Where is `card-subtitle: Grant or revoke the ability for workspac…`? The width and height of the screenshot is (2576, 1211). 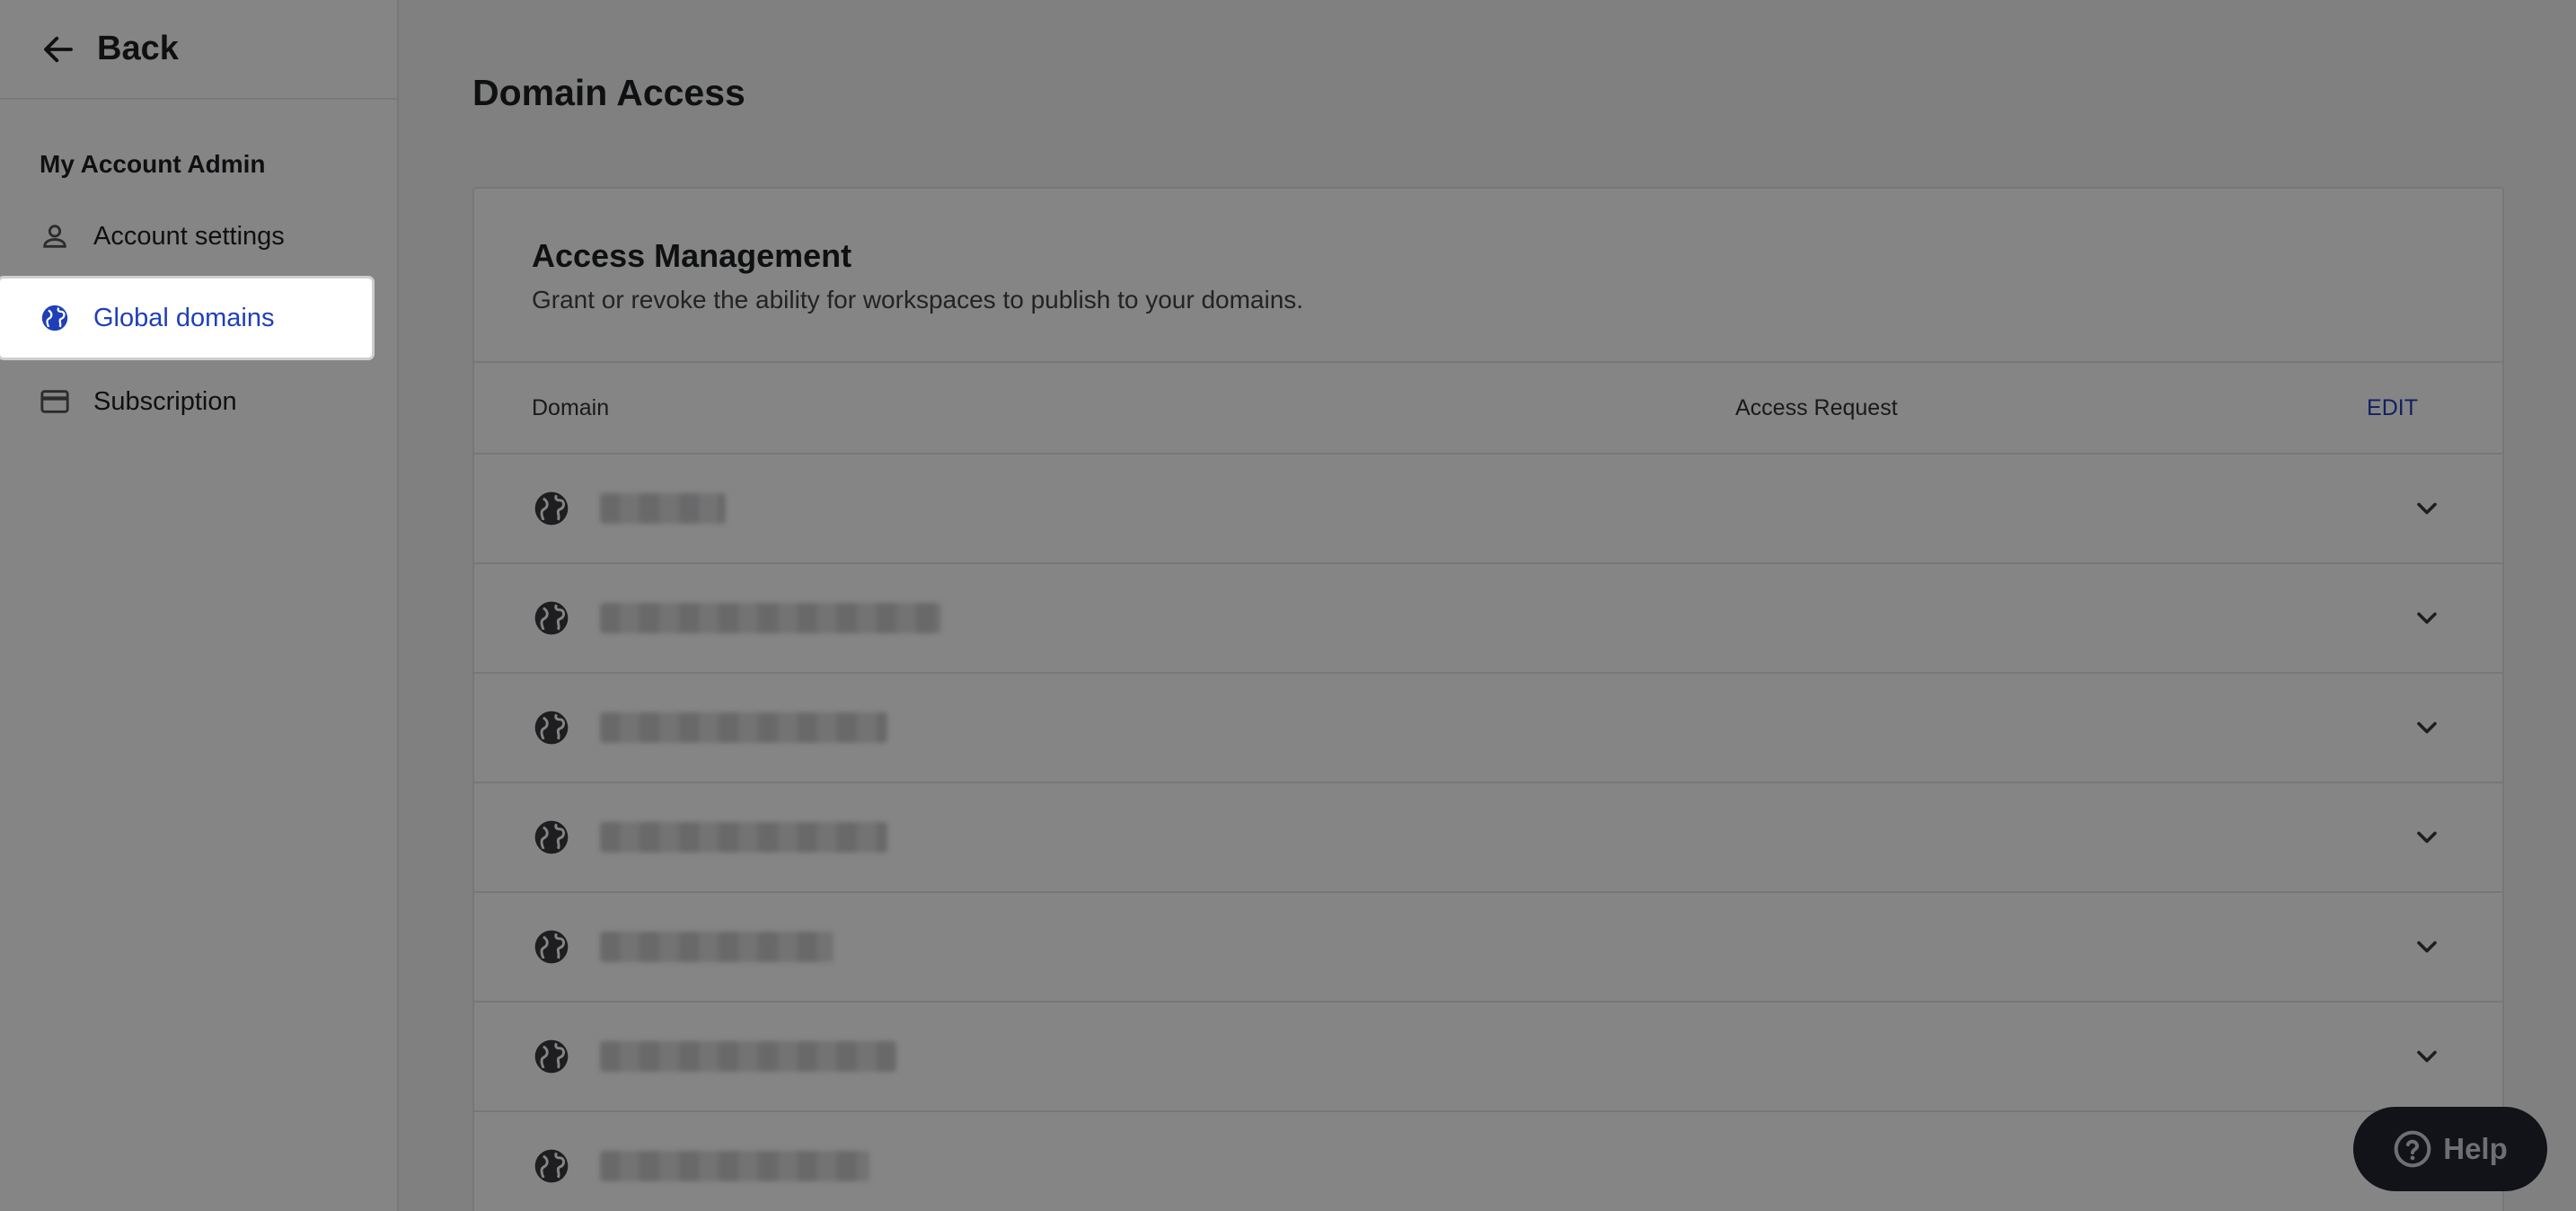
card-subtitle: Grant or revoke the ability for workspac… is located at coordinates (918, 300).